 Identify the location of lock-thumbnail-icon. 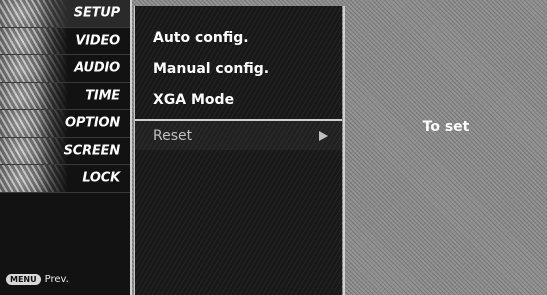
(34, 178).